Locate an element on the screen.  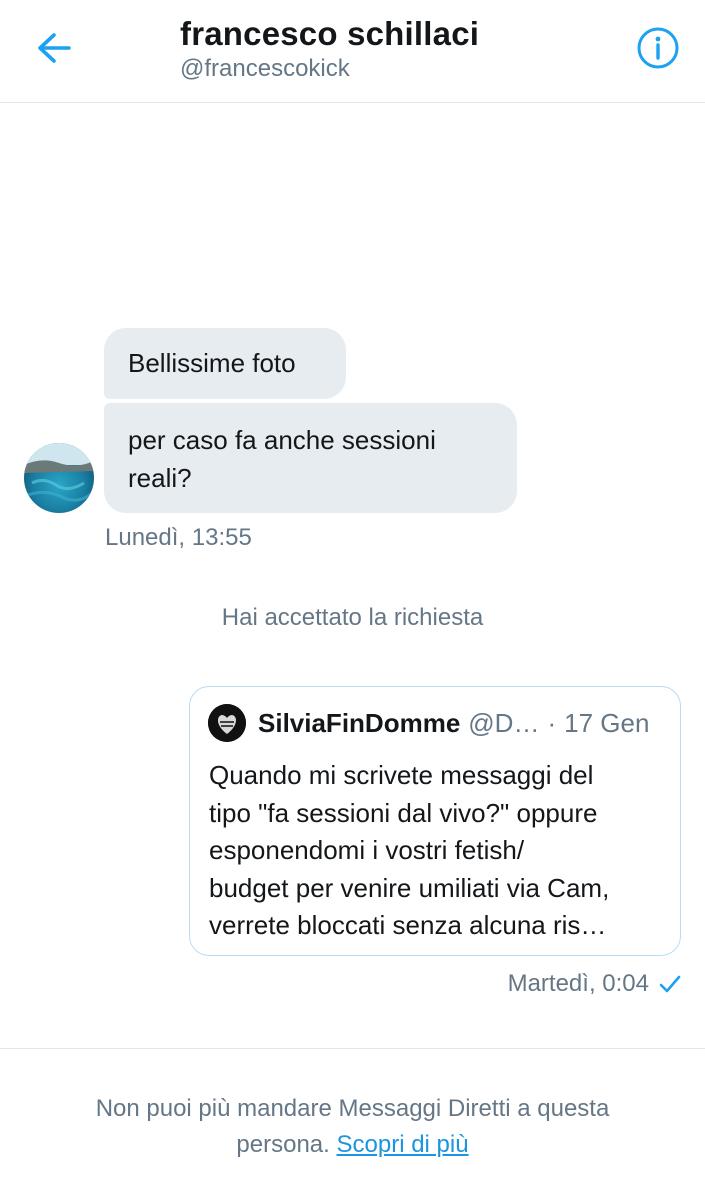
blocked-notice-prefix: persona. is located at coordinates (283, 1144).